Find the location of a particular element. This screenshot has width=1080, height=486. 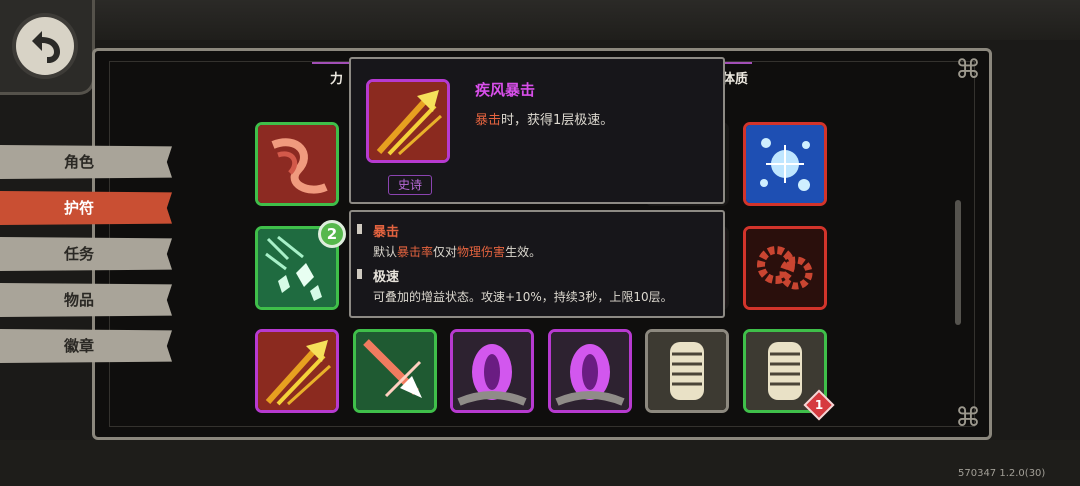

ice-shatter-charm-icon is located at coordinates (785, 164).